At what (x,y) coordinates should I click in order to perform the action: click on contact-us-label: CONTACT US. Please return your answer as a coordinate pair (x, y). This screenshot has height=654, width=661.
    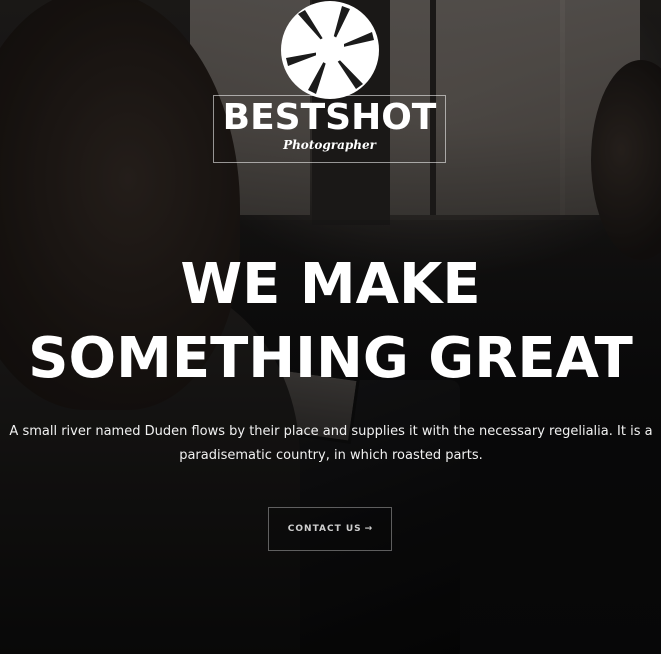
    Looking at the image, I should click on (324, 529).